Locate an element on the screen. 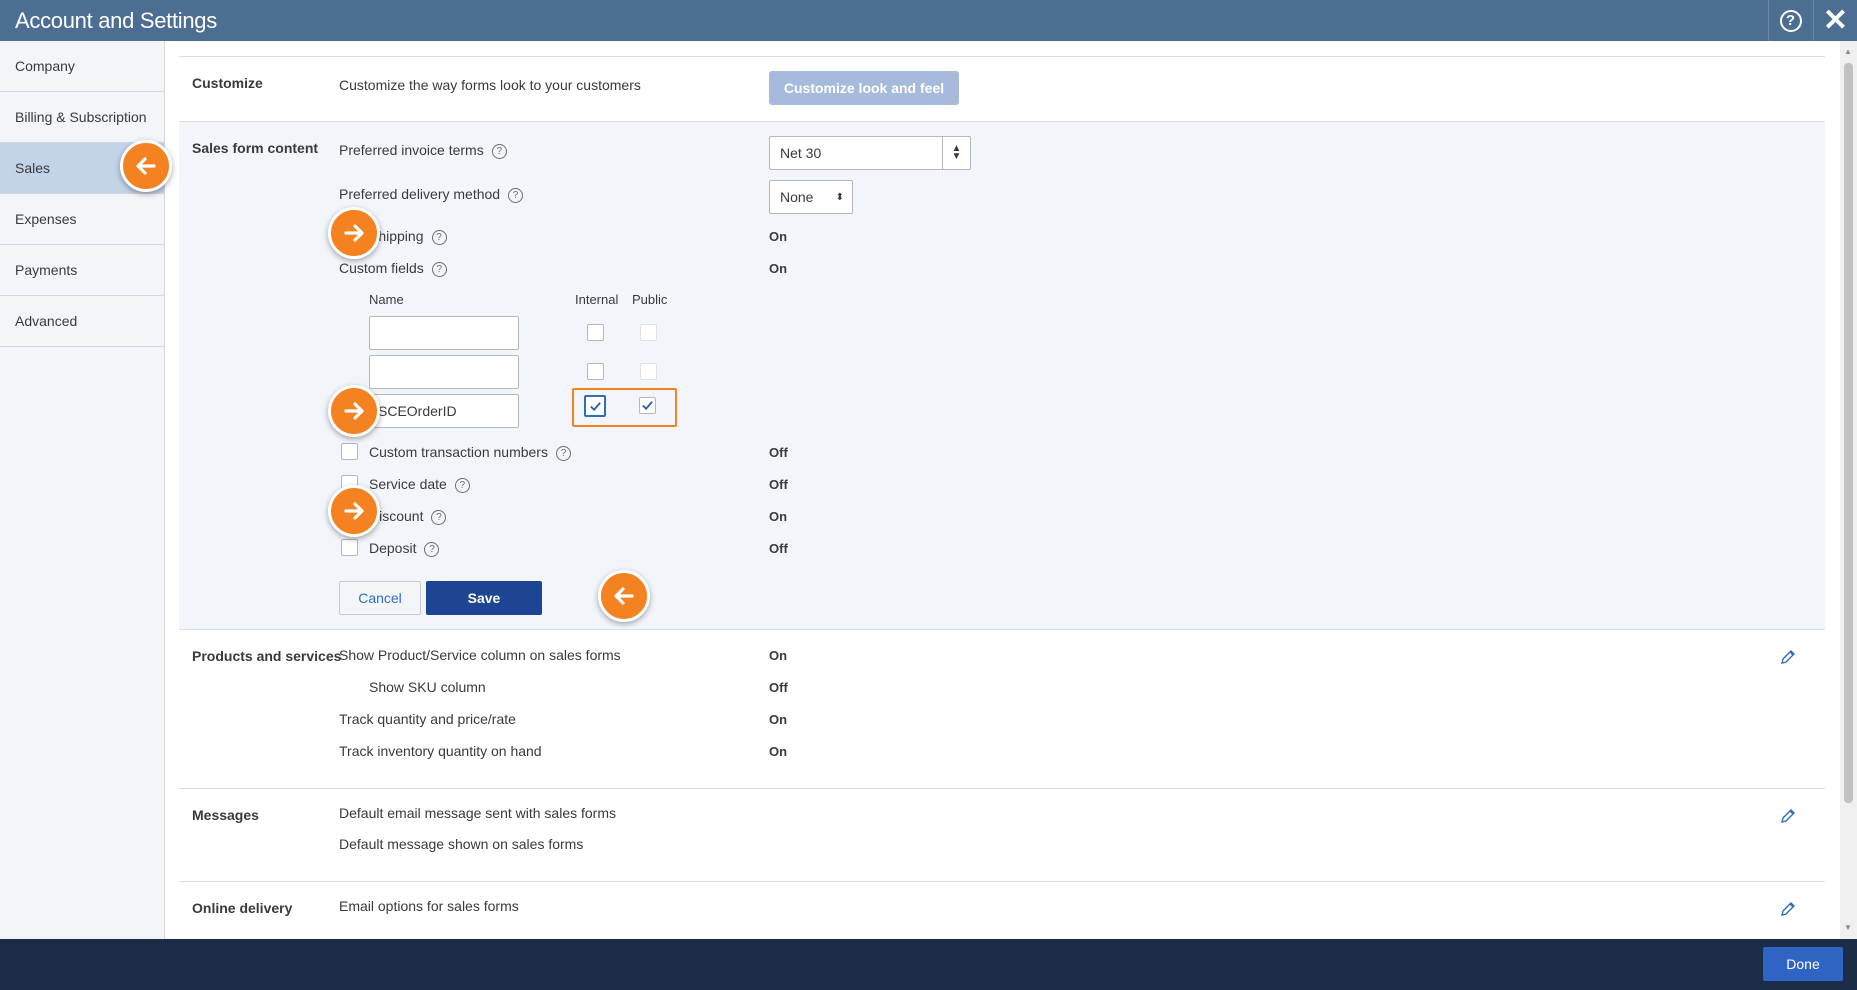  product-row-label: Track quantity and price/rate is located at coordinates (427, 719).